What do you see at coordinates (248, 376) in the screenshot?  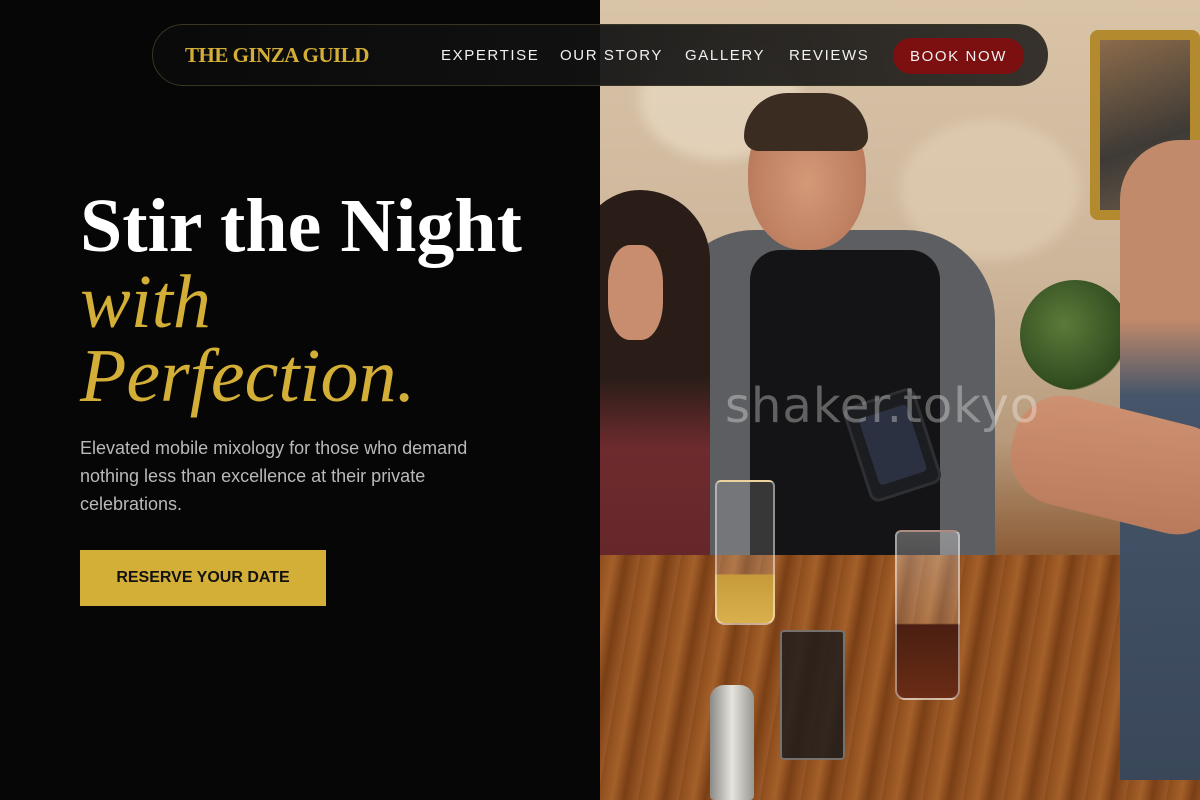 I see `hero-heading-line-3: Perfection.` at bounding box center [248, 376].